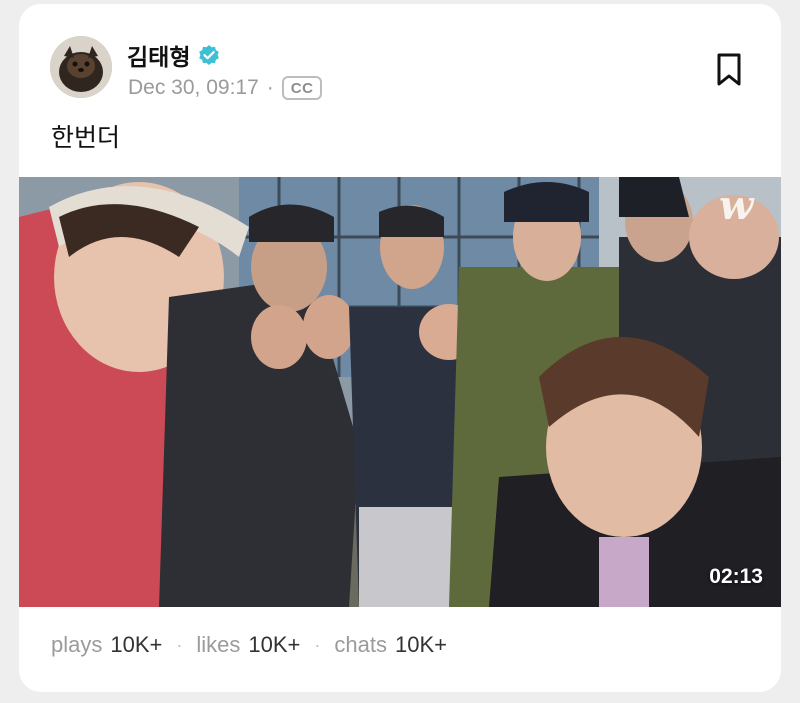 The image size is (800, 703). I want to click on likes-value: 10K+, so click(274, 644).